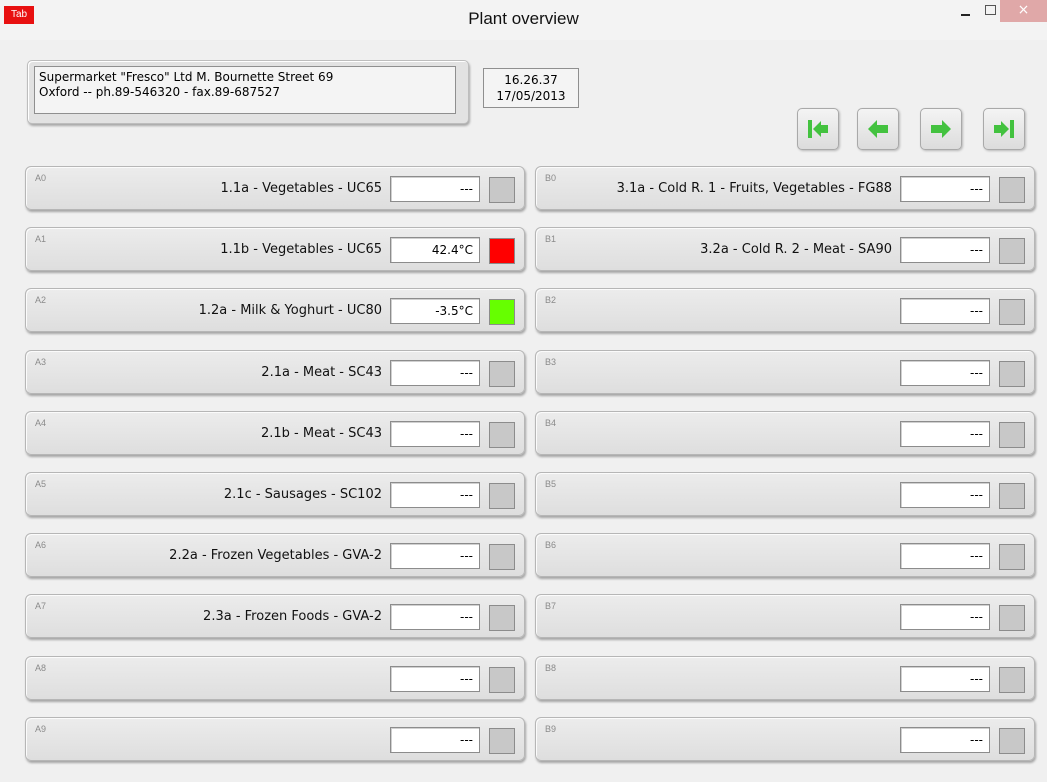 This screenshot has height=782, width=1047. I want to click on left-plant-row-a9: A9 ---, so click(275, 739).